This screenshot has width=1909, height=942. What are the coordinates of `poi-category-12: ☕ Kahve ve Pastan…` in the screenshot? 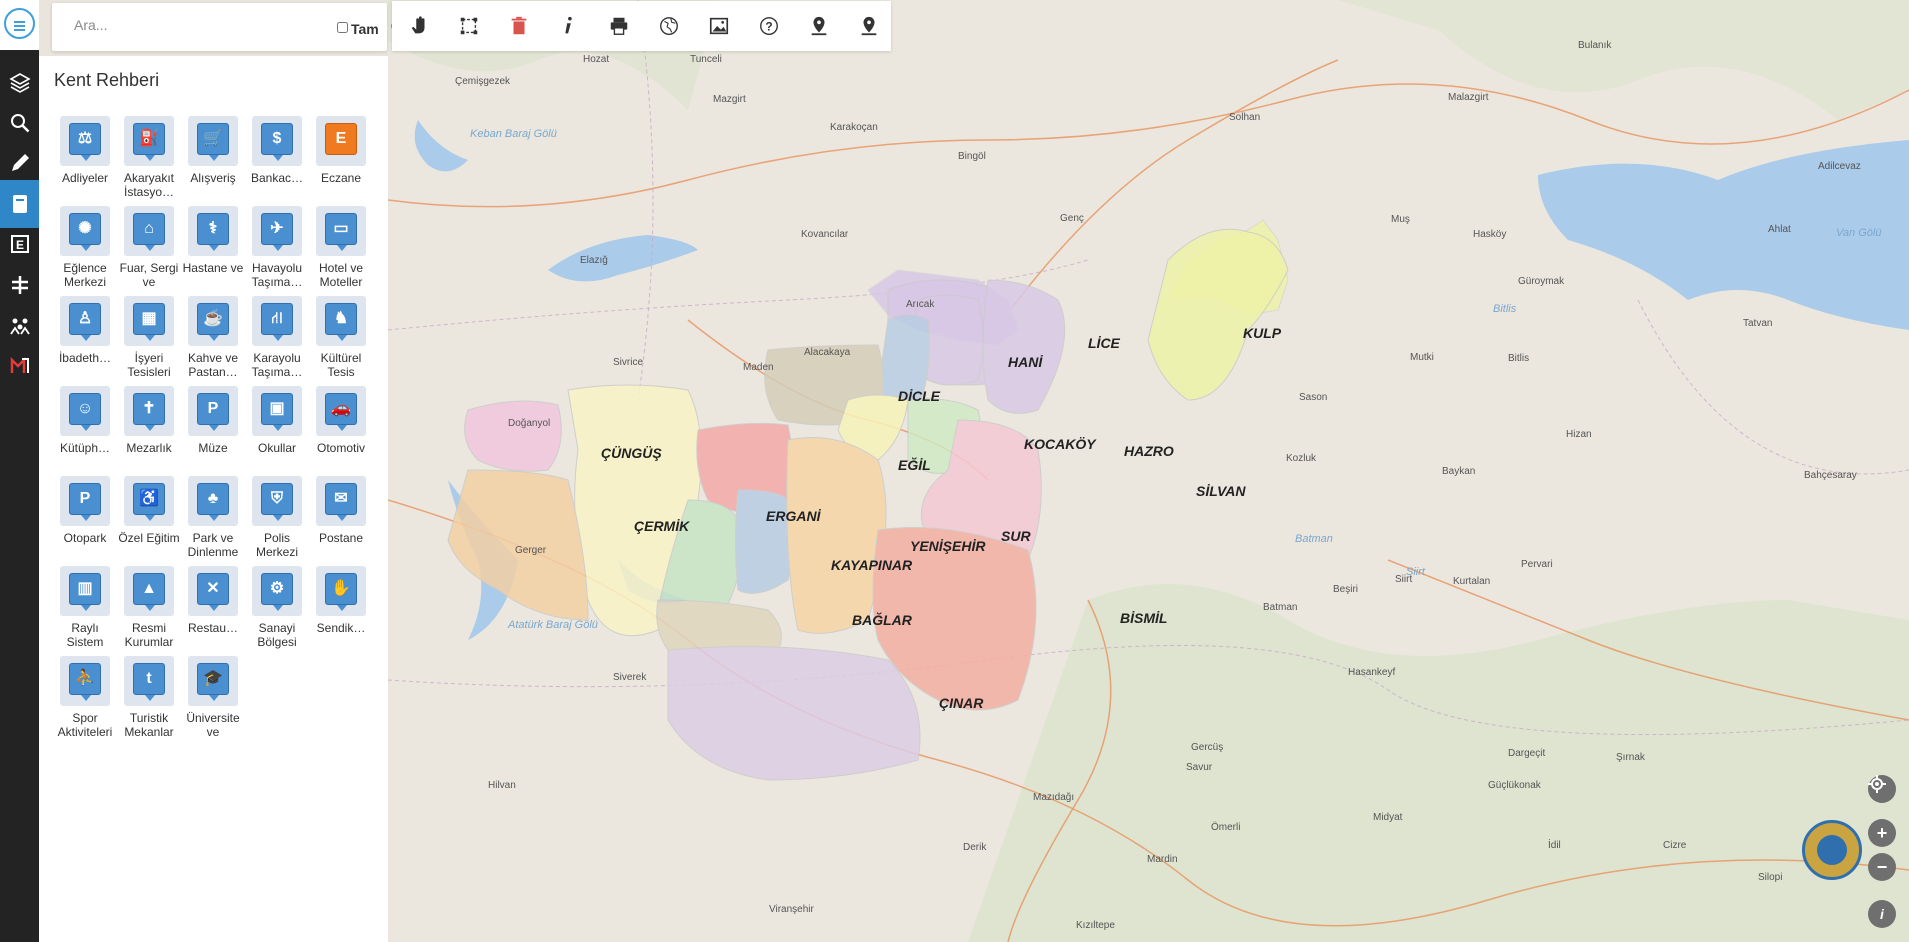 It's located at (213, 337).